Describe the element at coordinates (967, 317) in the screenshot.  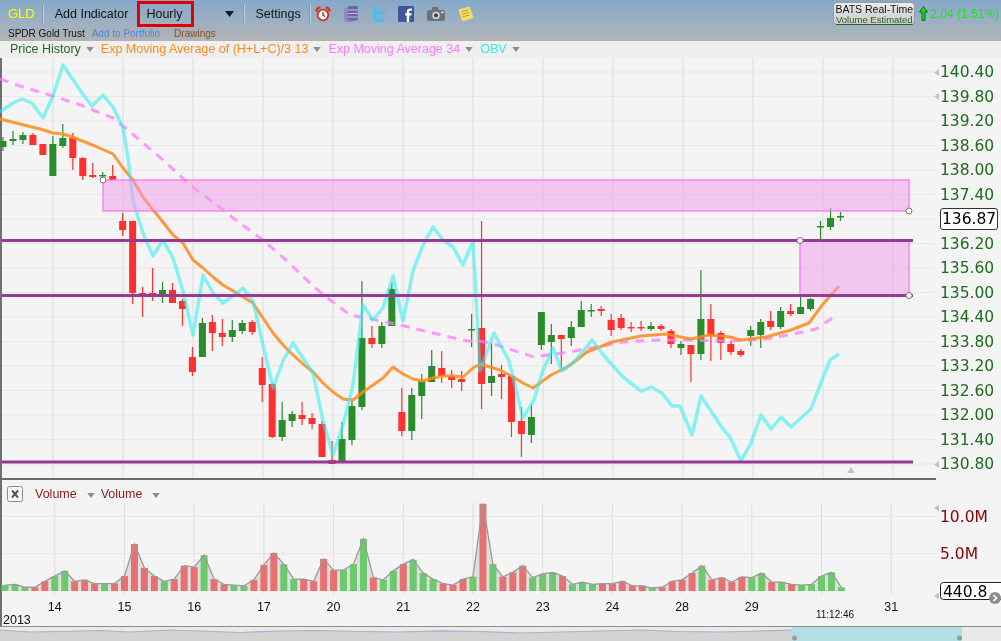
I see `axis-label: 134.40` at that location.